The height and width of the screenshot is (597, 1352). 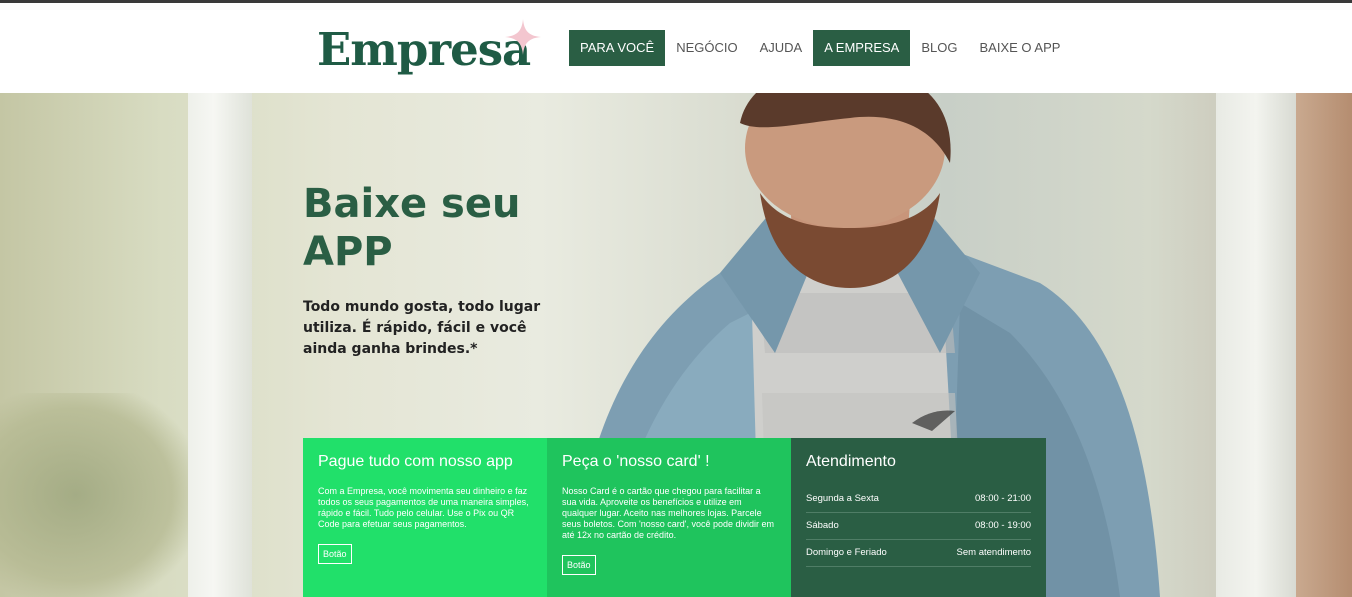 What do you see at coordinates (636, 461) in the screenshot?
I see `card-title: Peça o 'nosso card' !` at bounding box center [636, 461].